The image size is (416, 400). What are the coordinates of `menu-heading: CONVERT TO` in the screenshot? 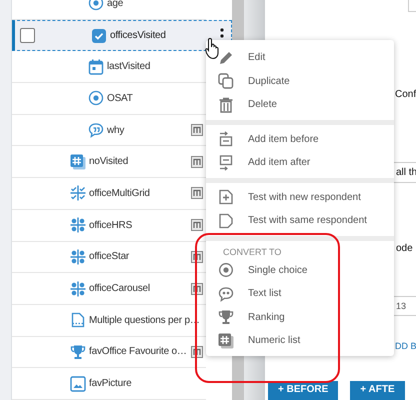 It's located at (252, 252).